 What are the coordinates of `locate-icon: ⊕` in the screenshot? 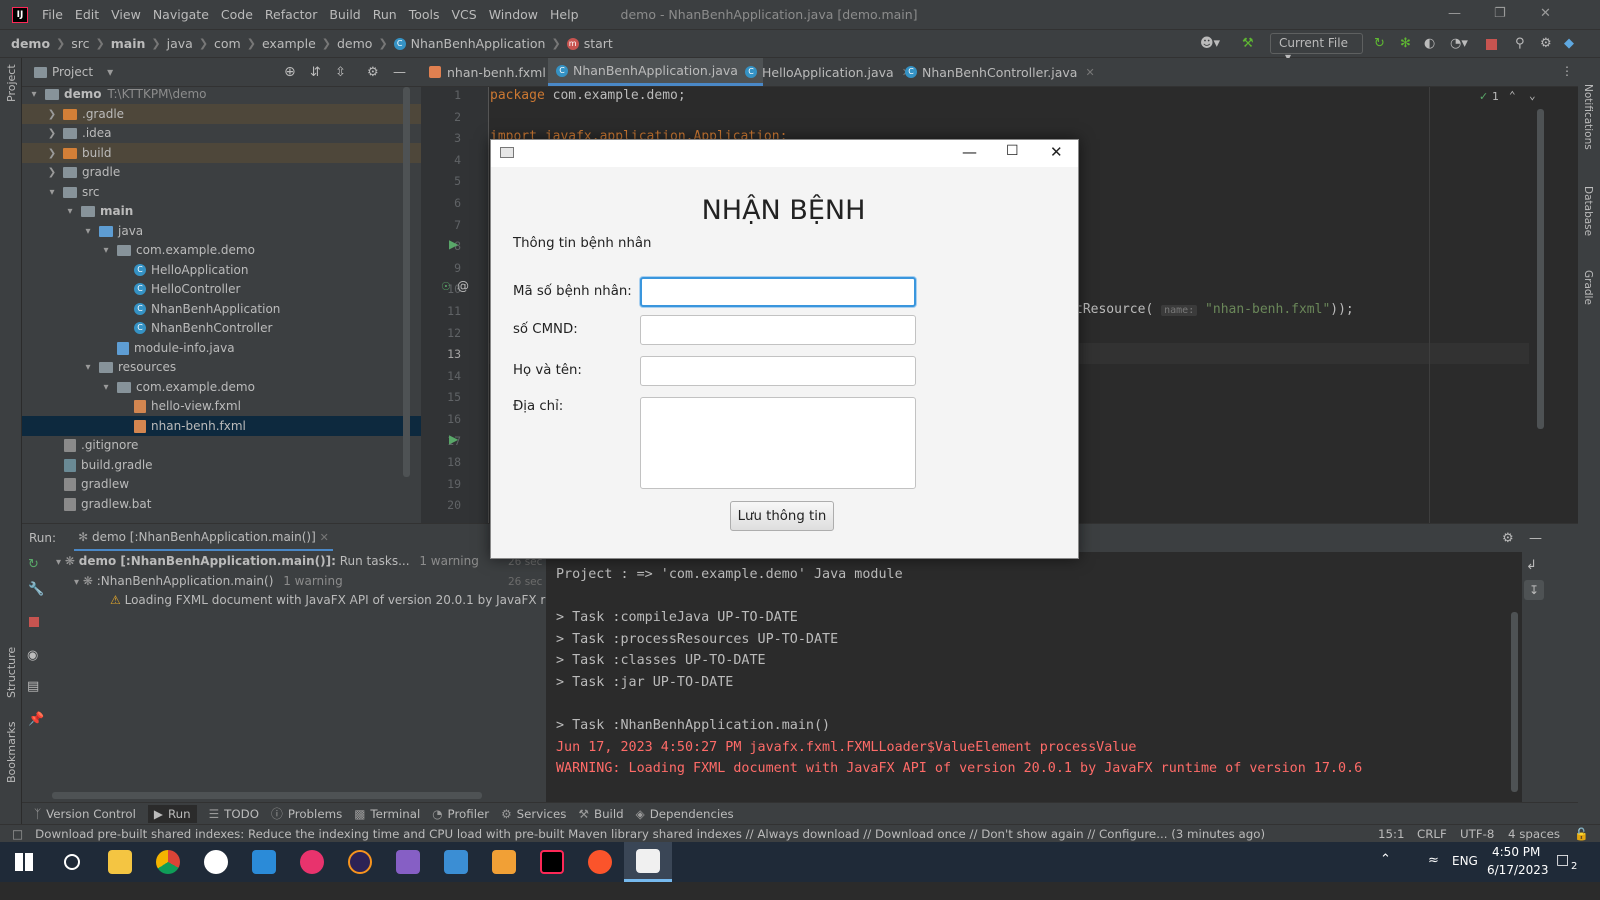 It's located at (290, 72).